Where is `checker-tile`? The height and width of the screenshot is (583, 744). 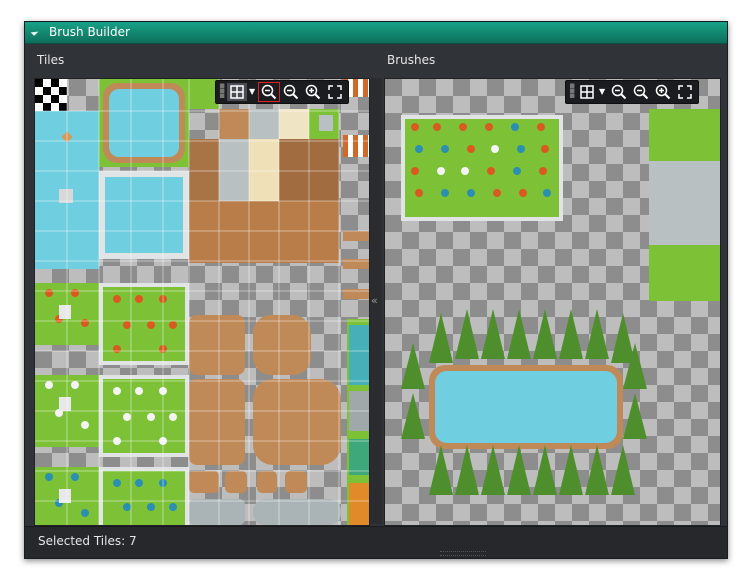
checker-tile is located at coordinates (51, 95).